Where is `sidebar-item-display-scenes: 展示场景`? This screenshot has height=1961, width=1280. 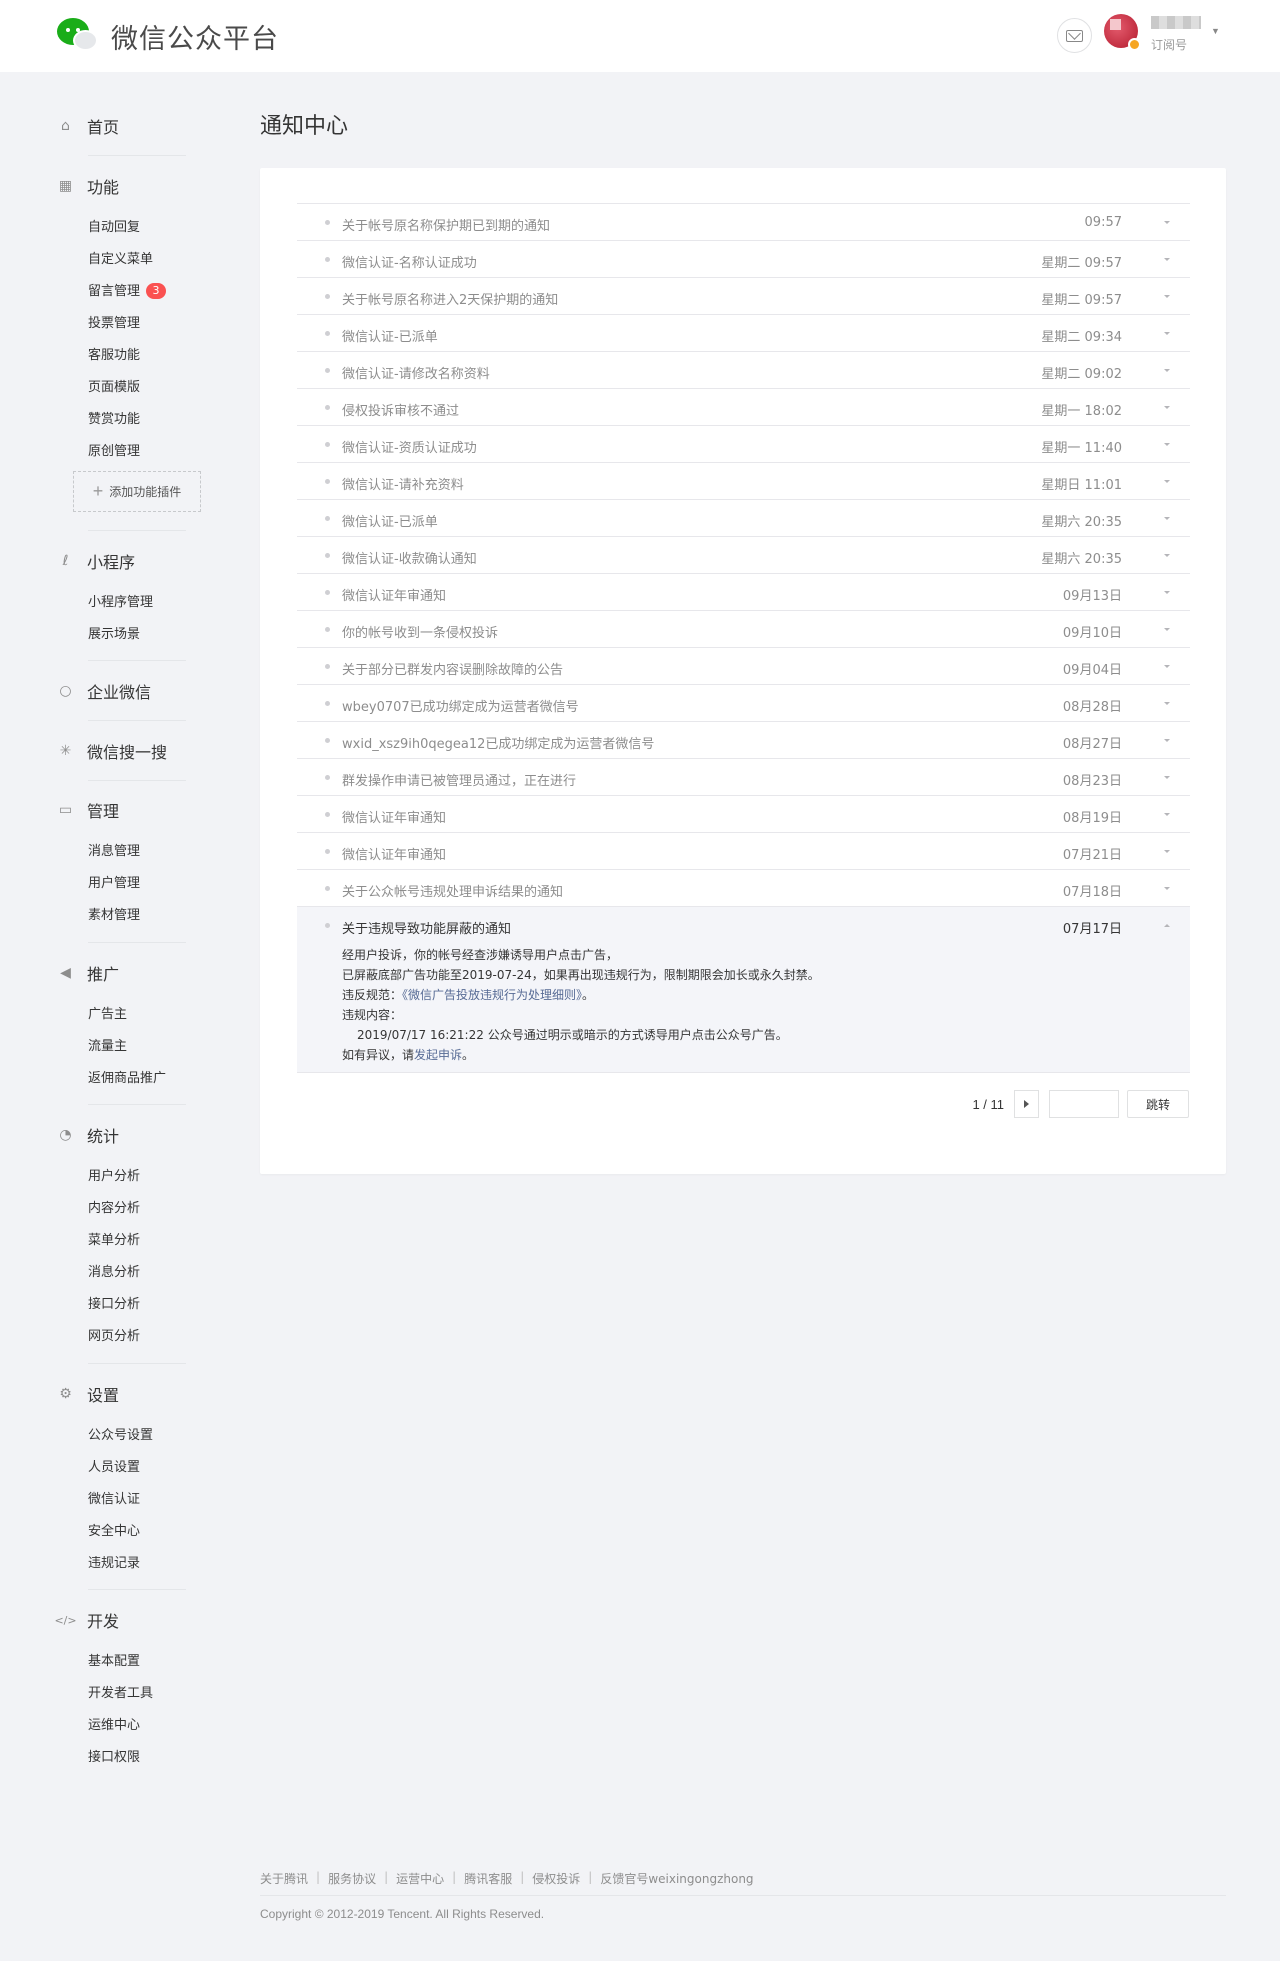 sidebar-item-display-scenes: 展示场景 is located at coordinates (114, 632).